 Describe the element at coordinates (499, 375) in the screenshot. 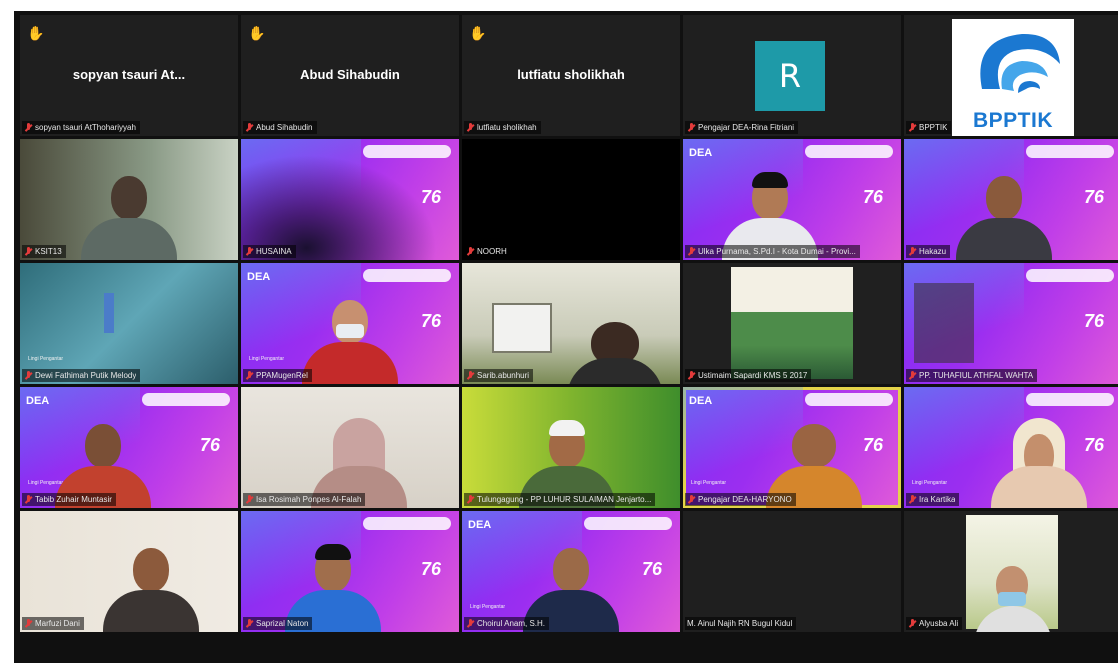

I see `participant-name-bar: Sarib.abunhuri` at that location.